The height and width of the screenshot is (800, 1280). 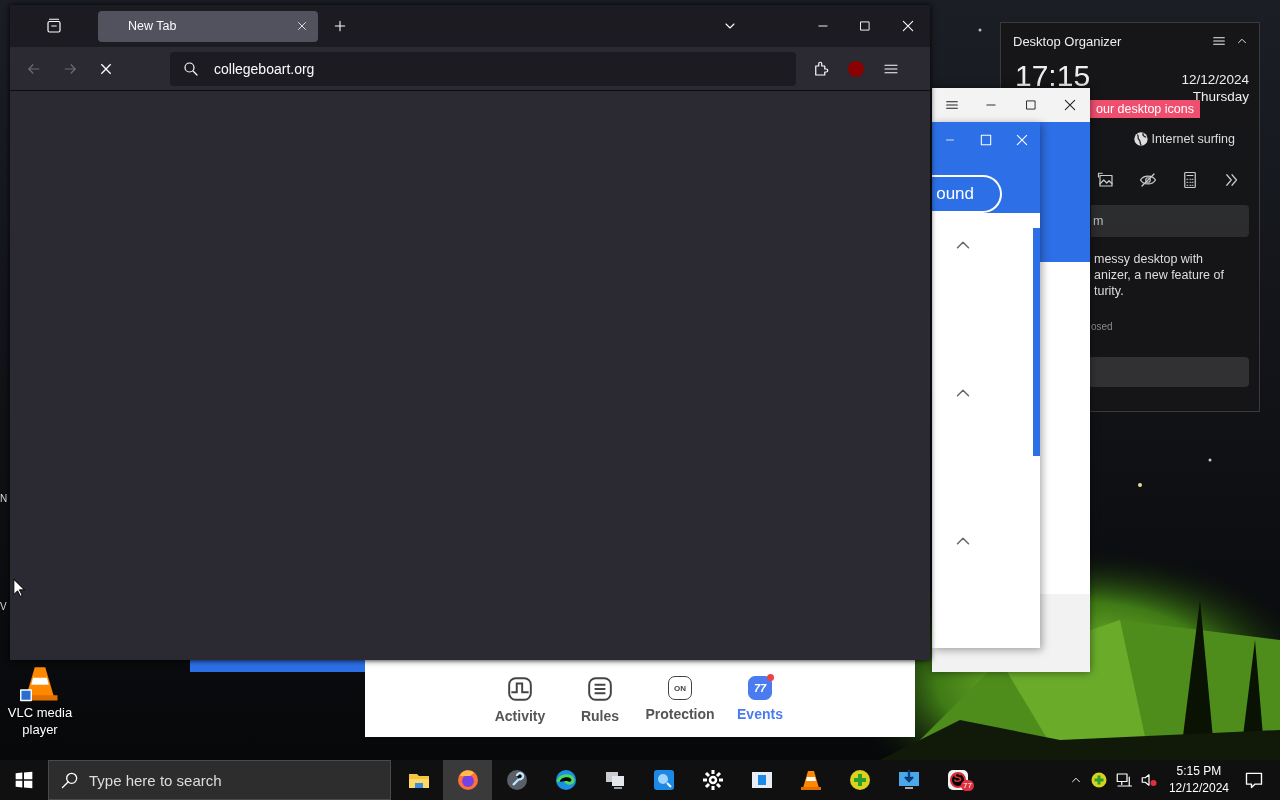 I want to click on desktop-icon-label: VLC media player, so click(x=40, y=721).